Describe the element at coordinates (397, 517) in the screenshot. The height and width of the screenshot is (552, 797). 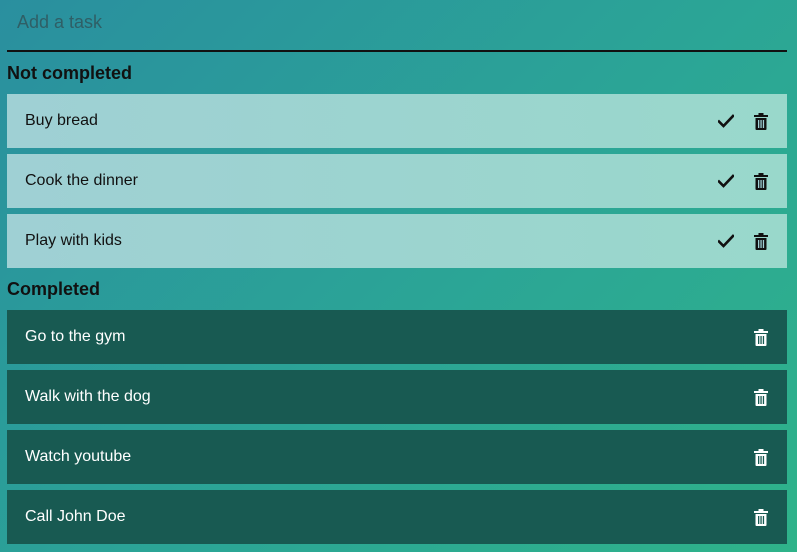
I see `task-row: Call John Doe` at that location.